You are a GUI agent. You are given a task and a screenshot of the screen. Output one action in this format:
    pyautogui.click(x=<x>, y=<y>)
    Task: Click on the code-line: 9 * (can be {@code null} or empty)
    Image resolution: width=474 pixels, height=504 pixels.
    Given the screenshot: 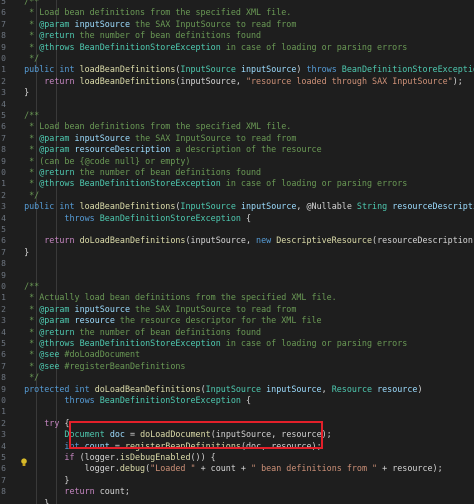 What is the action you would take?
    pyautogui.click(x=237, y=161)
    